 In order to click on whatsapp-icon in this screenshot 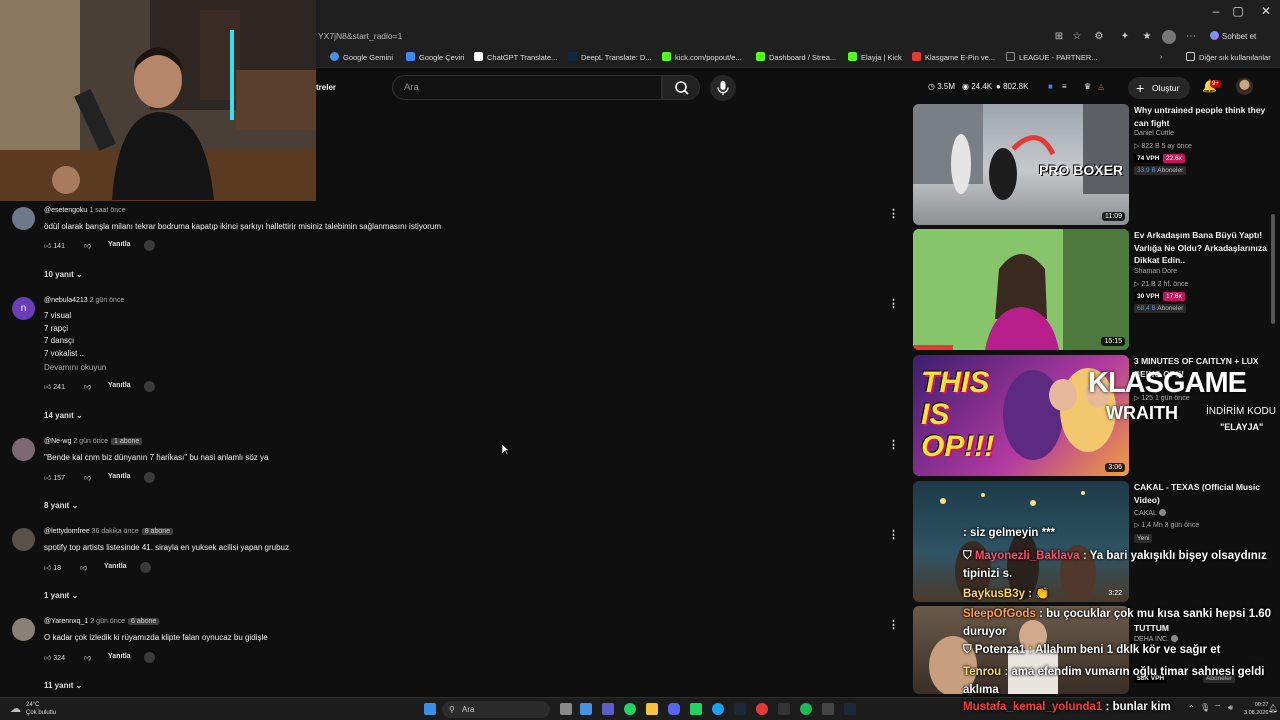, I will do `click(630, 709)`.